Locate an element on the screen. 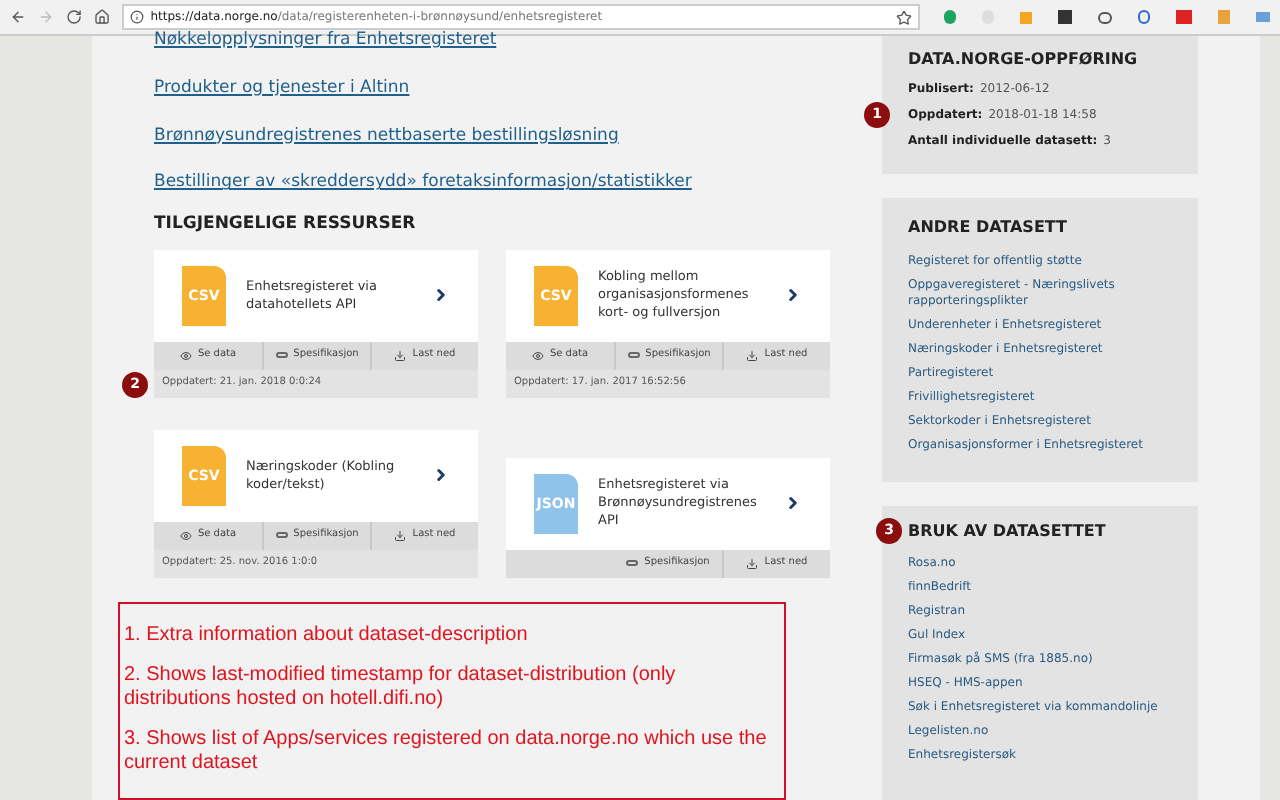 This screenshot has height=800, width=1280. reload-icon is located at coordinates (74, 17).